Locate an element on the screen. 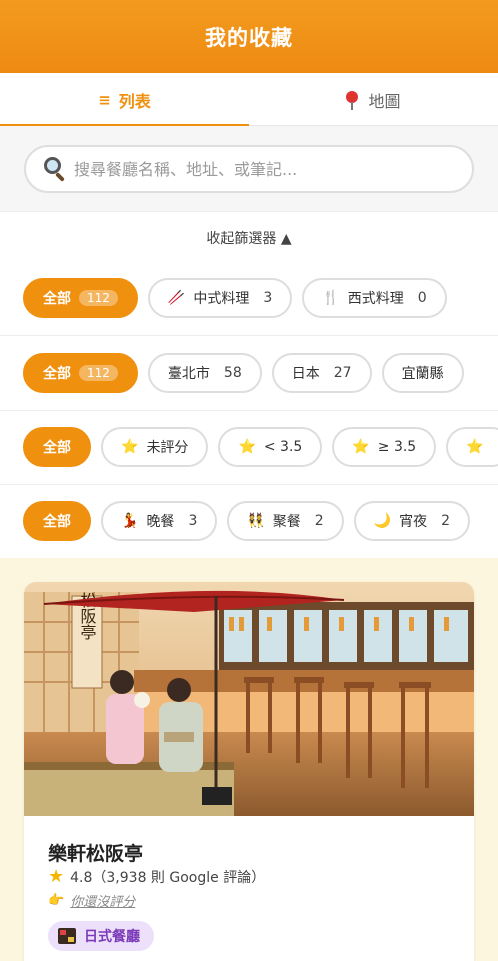  cuisine-chip-all: 全部 112 is located at coordinates (80, 298).